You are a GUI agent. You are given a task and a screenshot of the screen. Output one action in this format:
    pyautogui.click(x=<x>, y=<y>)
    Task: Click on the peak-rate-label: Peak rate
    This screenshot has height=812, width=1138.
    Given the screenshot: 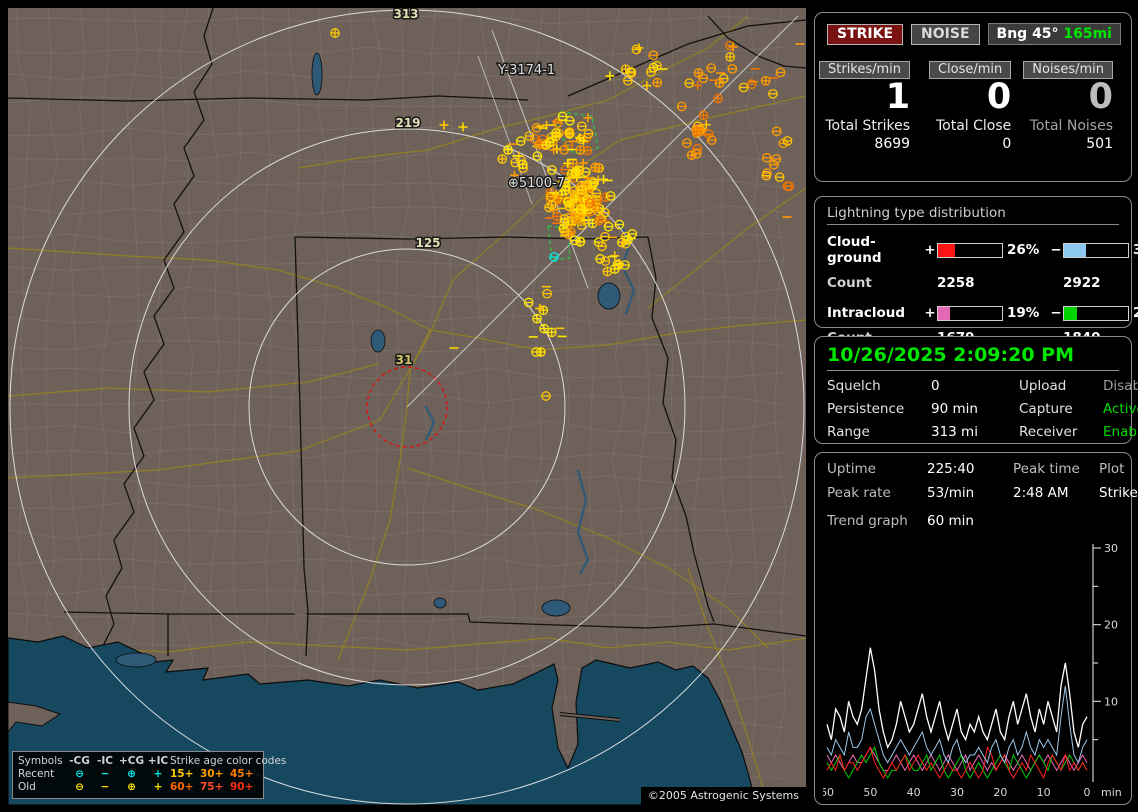 What is the action you would take?
    pyautogui.click(x=859, y=493)
    